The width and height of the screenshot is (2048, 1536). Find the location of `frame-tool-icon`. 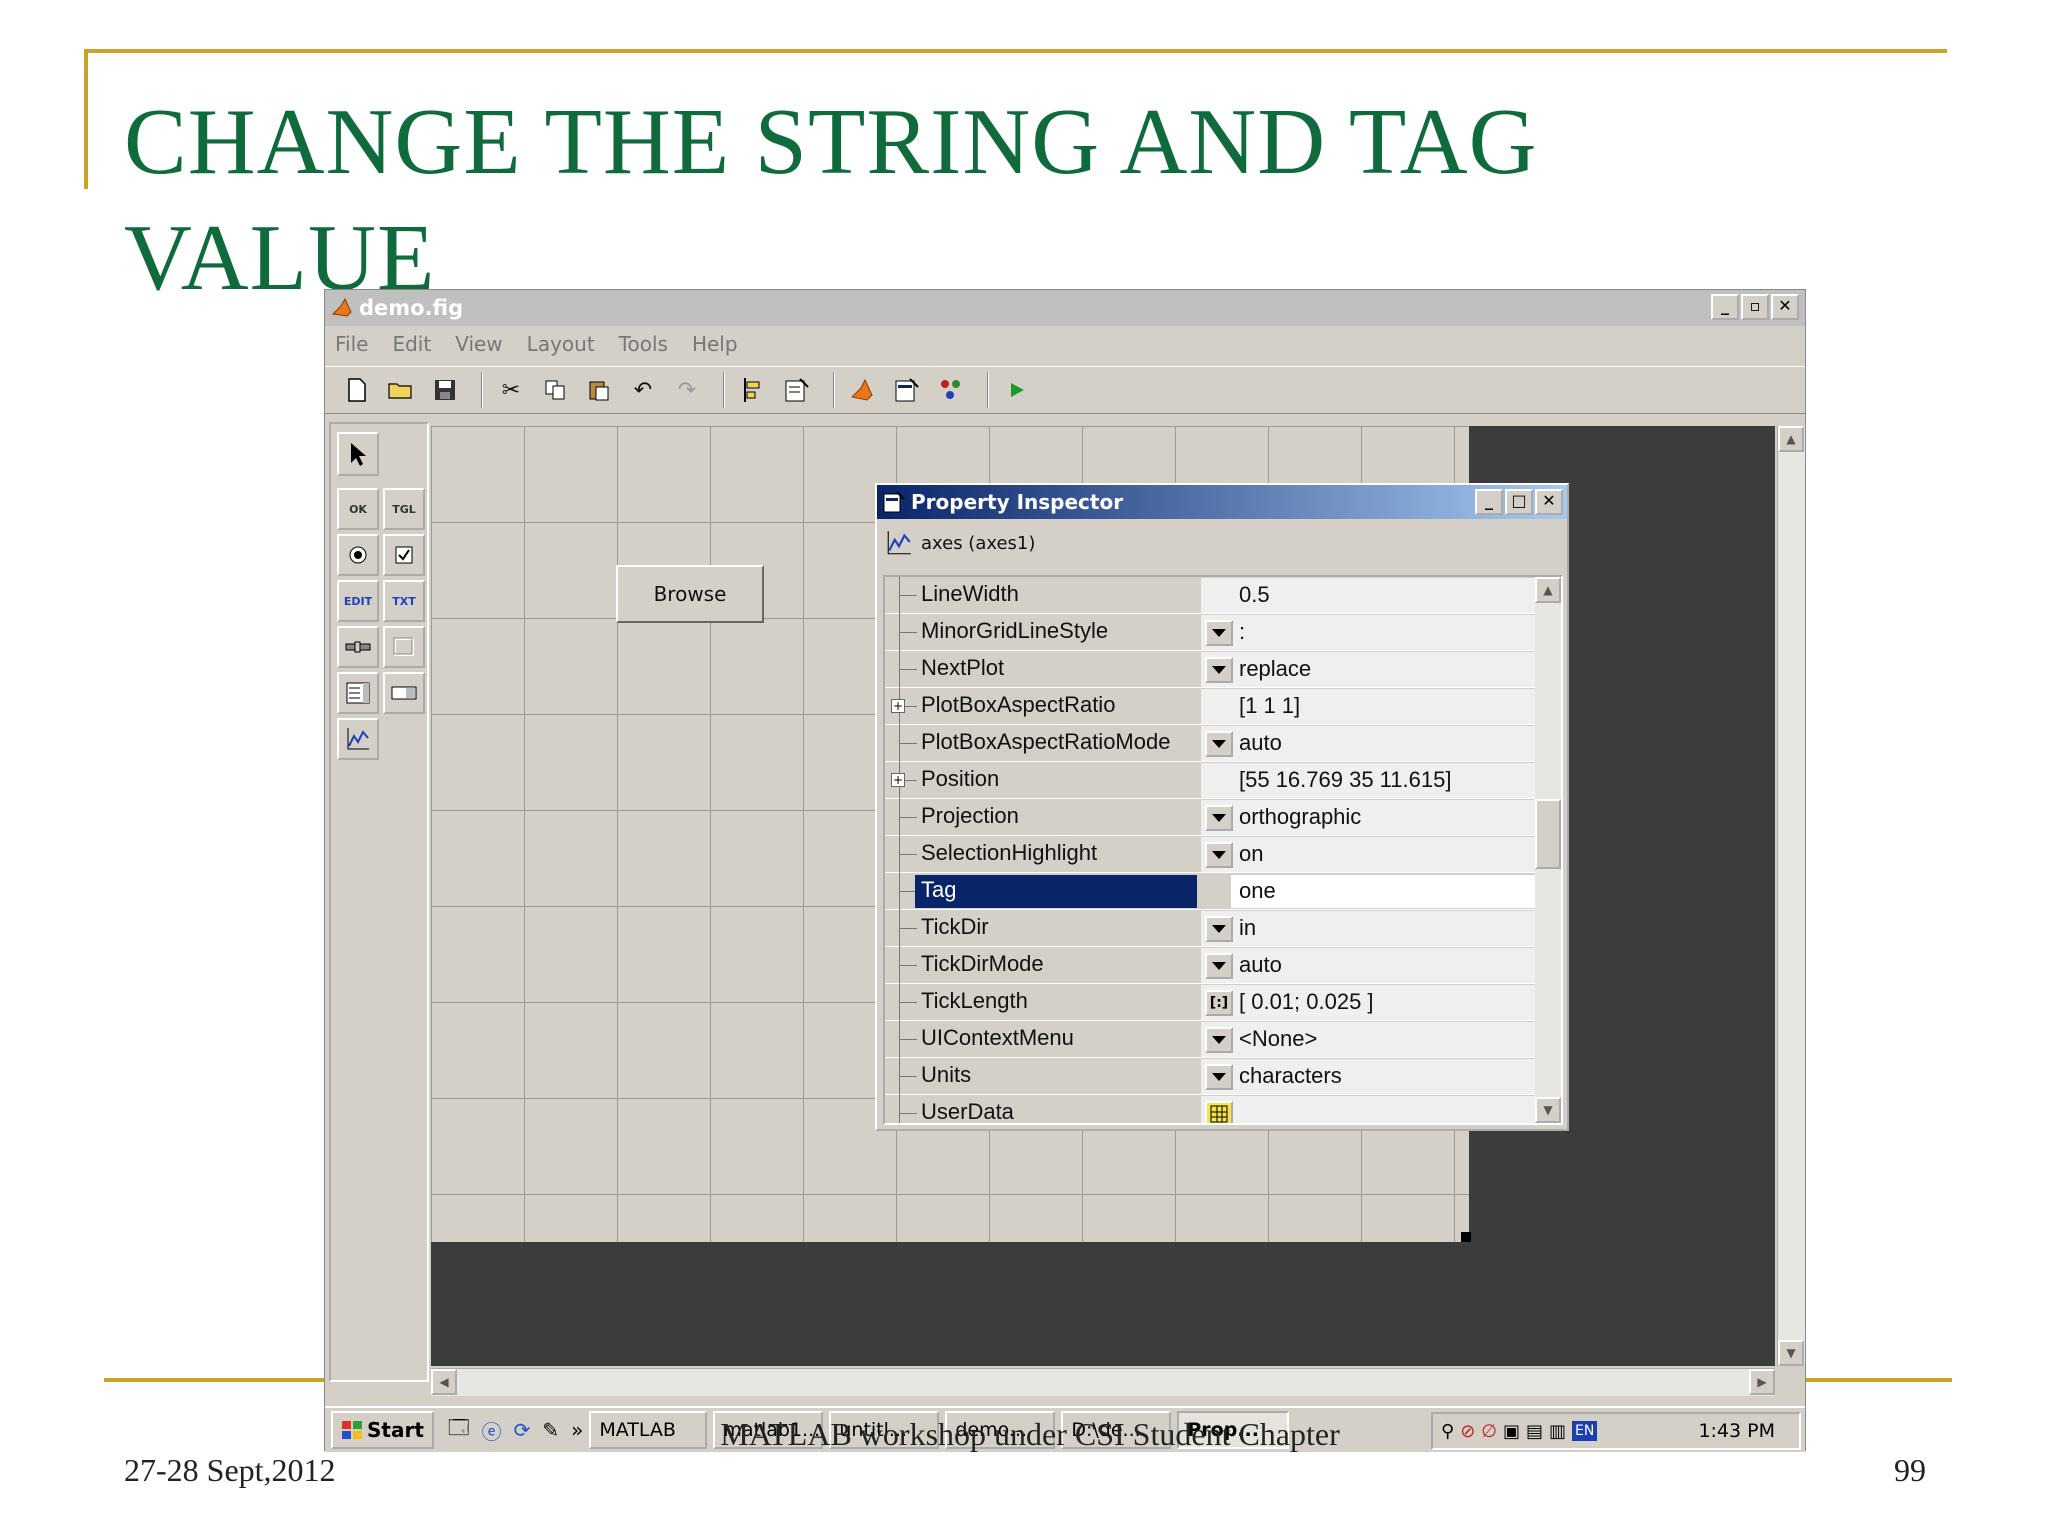

frame-tool-icon is located at coordinates (404, 647).